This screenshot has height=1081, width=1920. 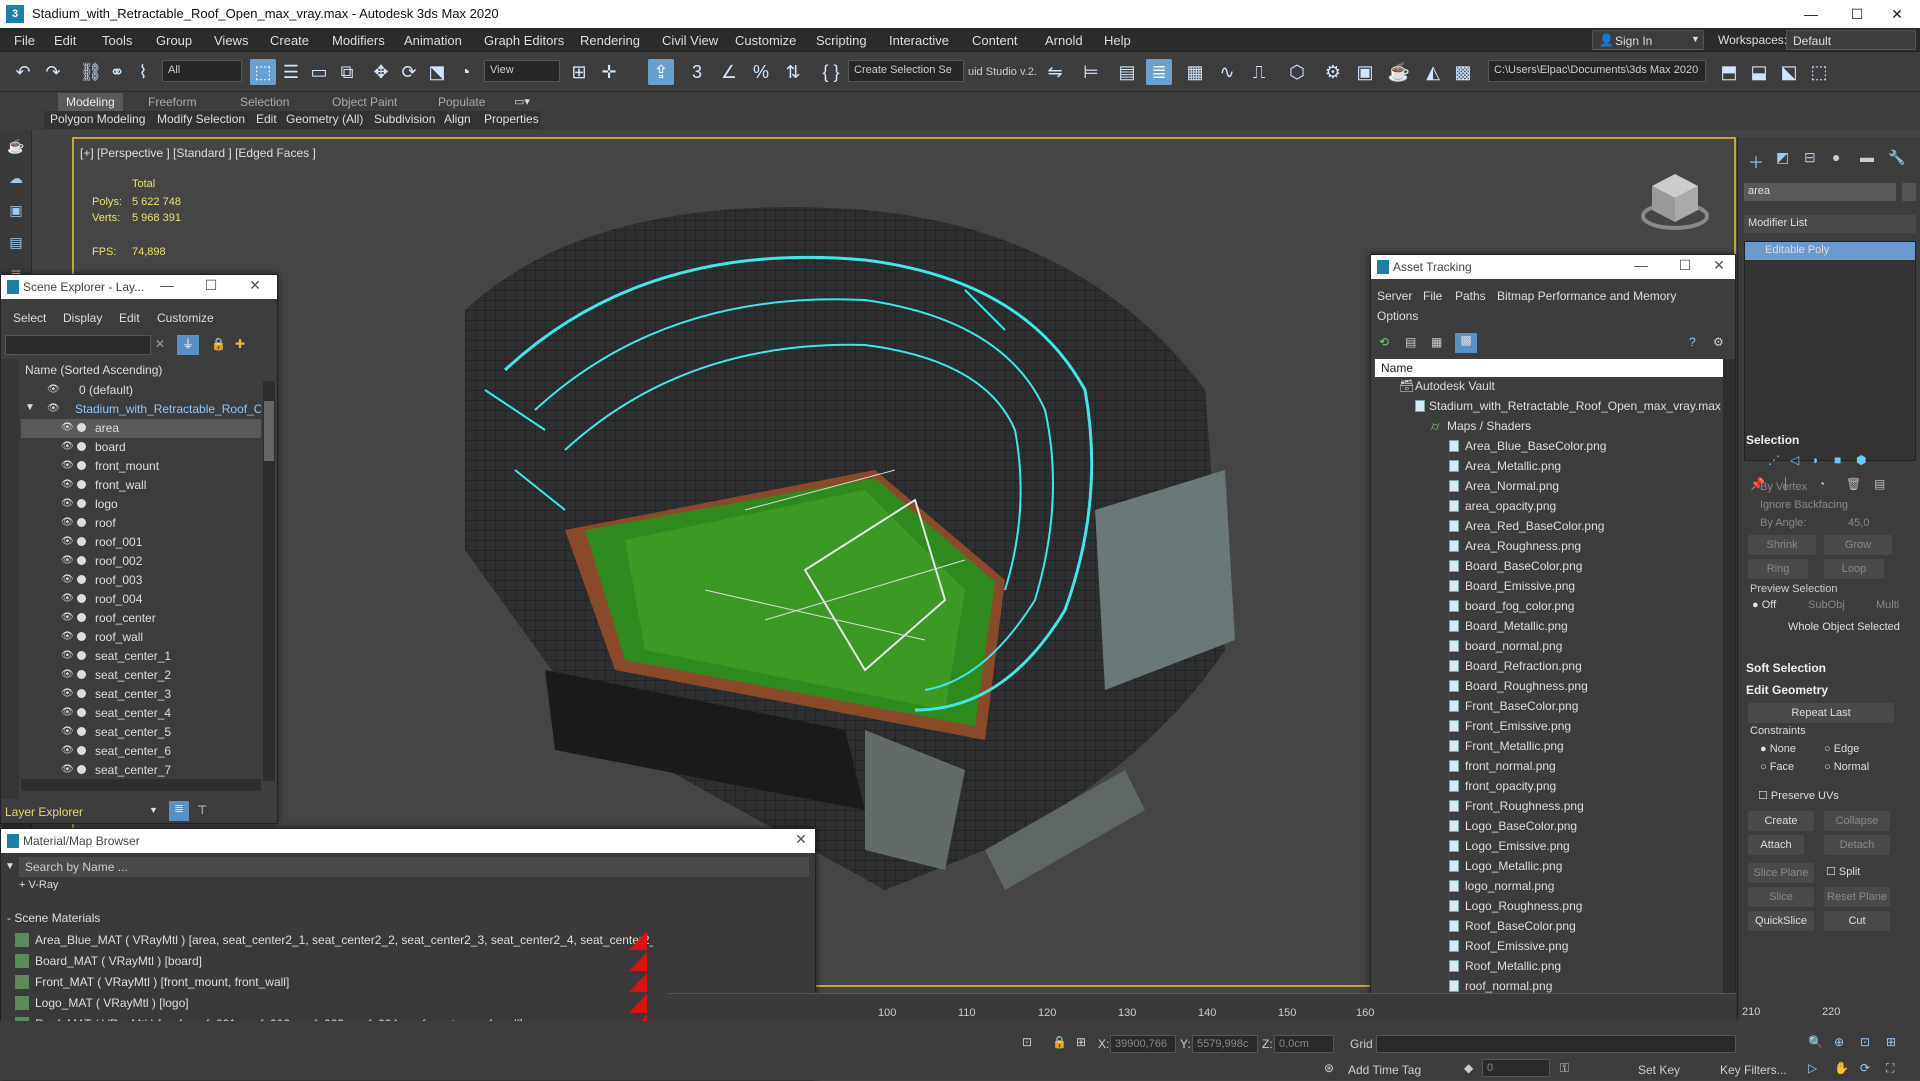 I want to click on material-browser-titlebar: Material/Map Browser ✕, so click(x=408, y=841).